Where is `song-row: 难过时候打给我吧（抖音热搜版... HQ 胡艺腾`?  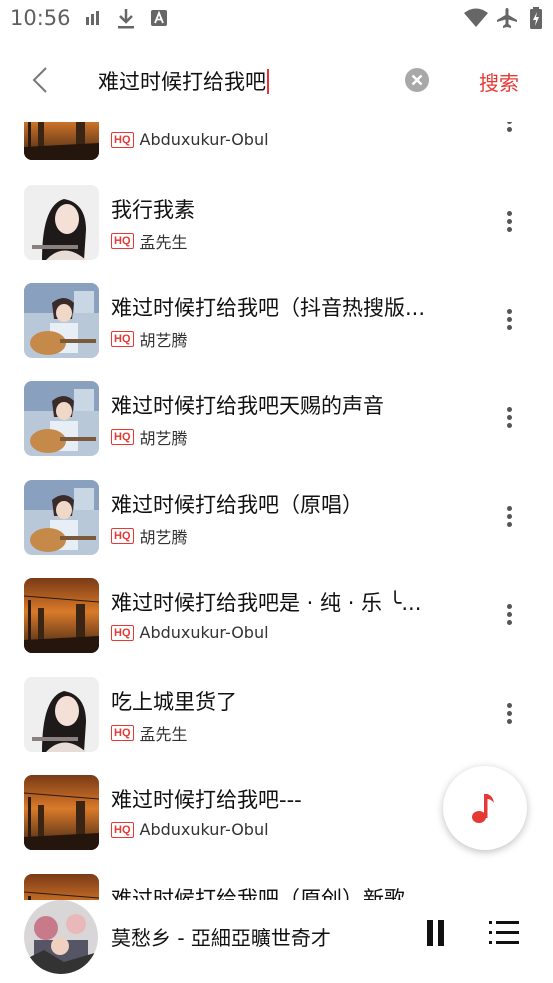
song-row: 难过时候打给我吧（抖音热搜版... HQ 胡艺腾 is located at coordinates (276, 332).